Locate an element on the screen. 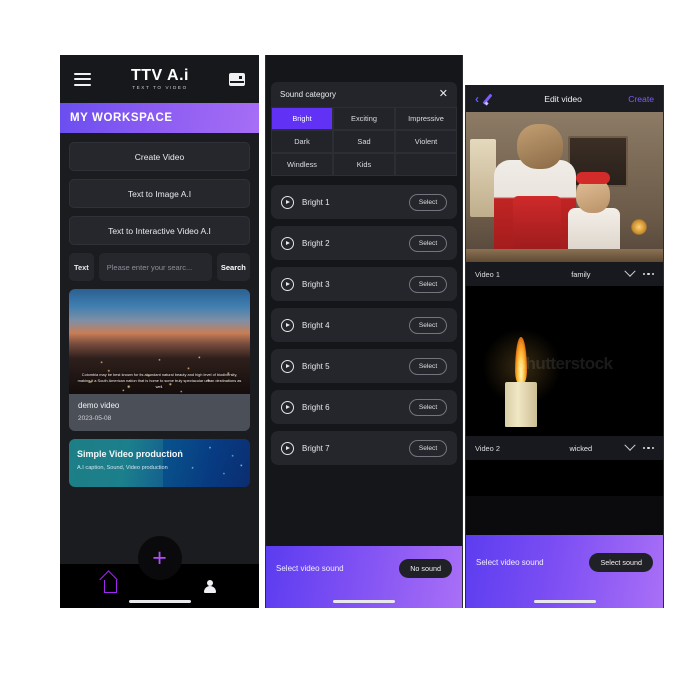 This screenshot has width=700, height=700. category-empty-slot is located at coordinates (426, 164).